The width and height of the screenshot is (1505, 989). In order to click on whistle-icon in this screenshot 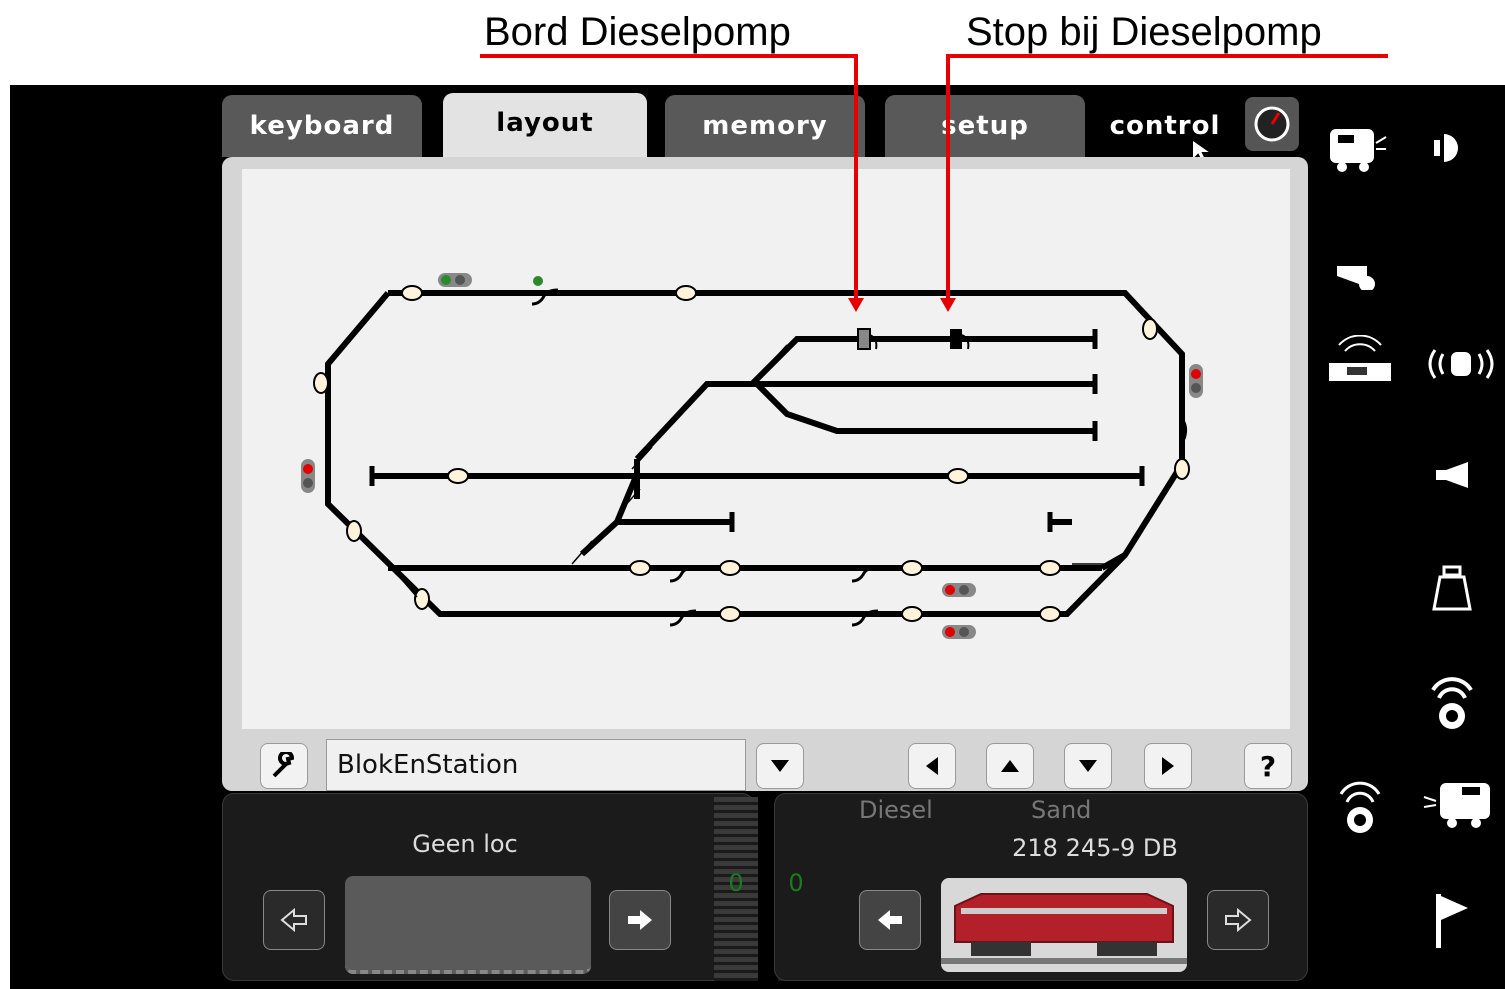, I will do `click(1358, 275)`.